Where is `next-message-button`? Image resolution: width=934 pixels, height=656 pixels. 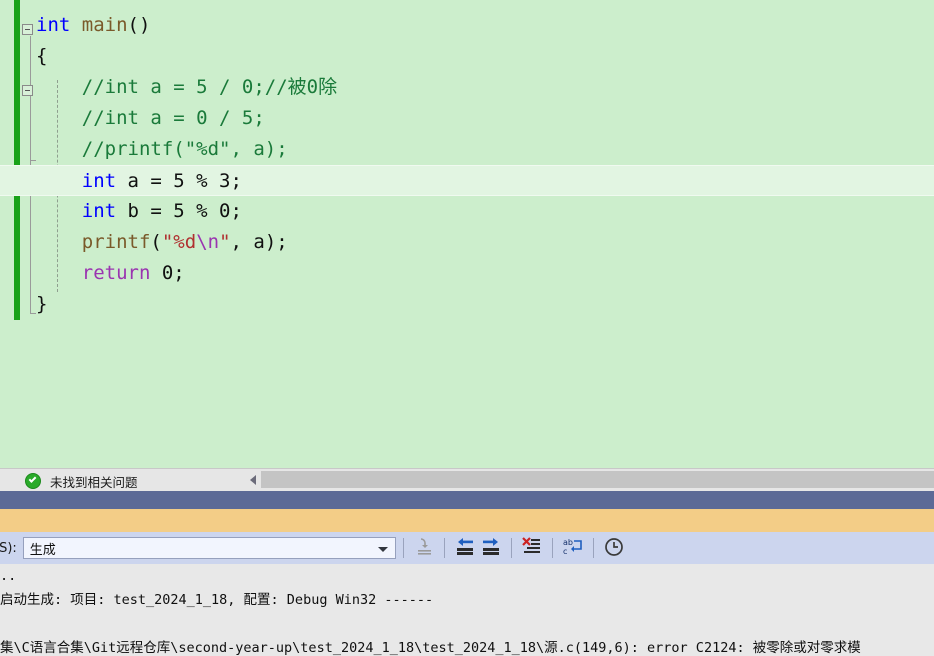 next-message-button is located at coordinates (491, 548).